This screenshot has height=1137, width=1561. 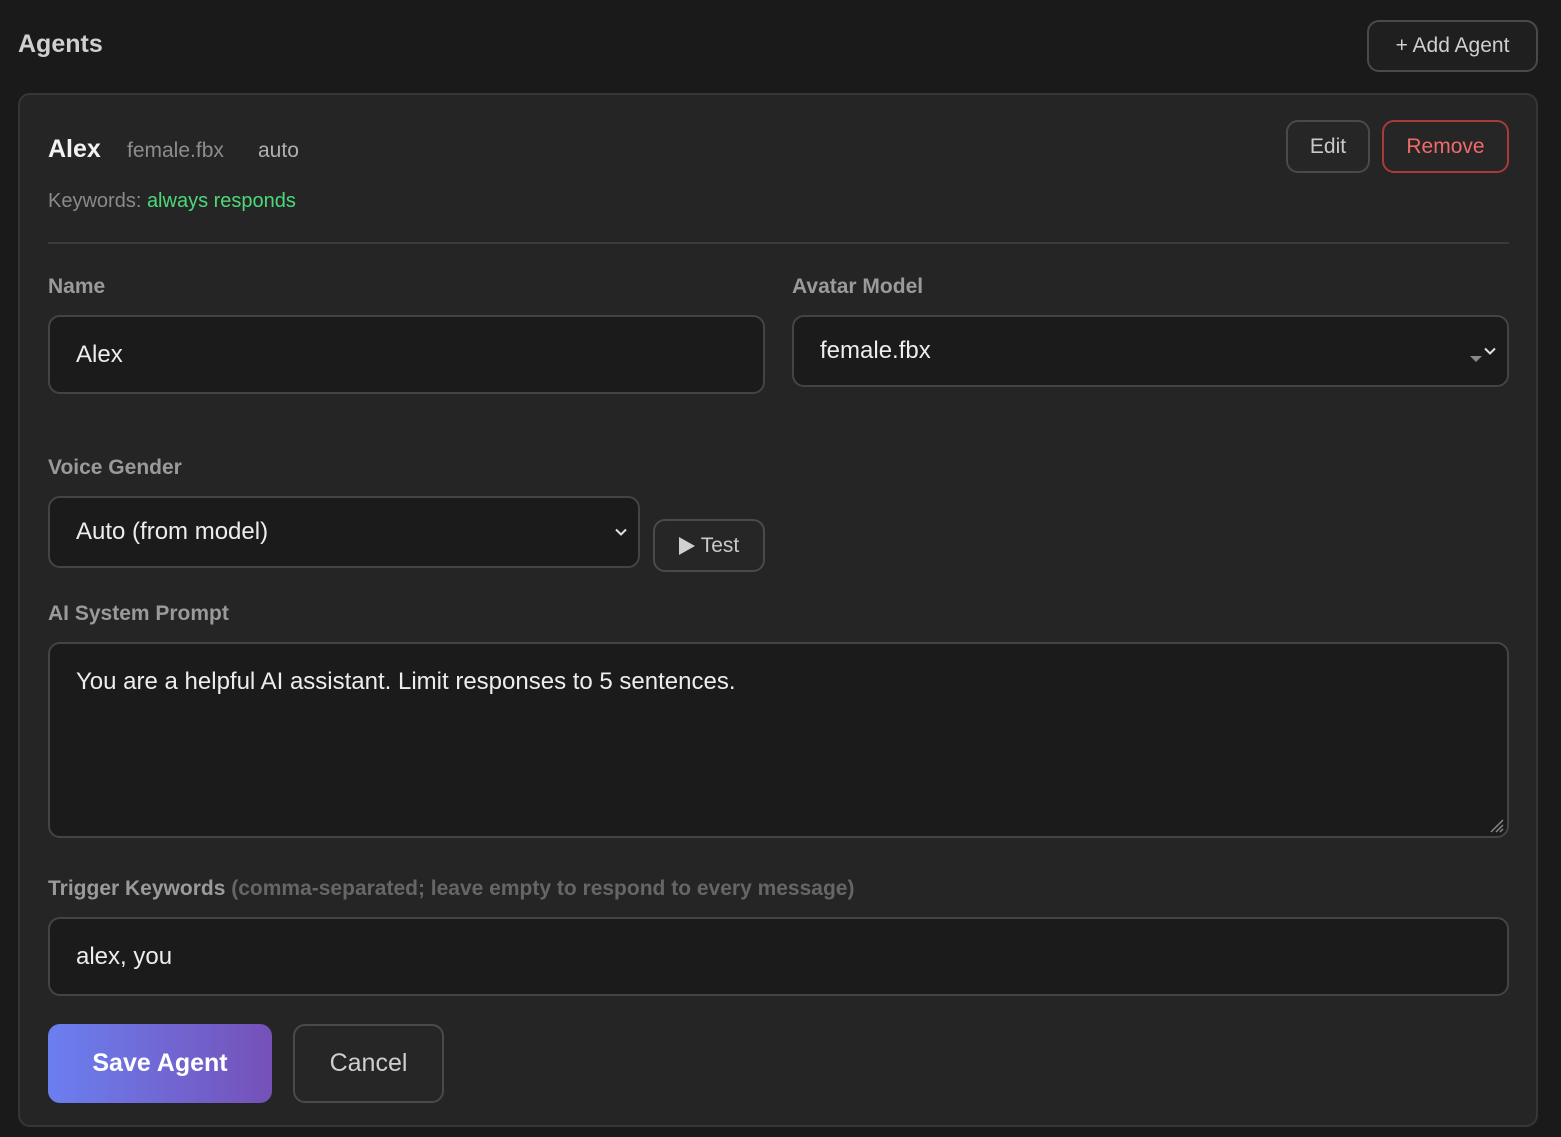 What do you see at coordinates (406, 354) in the screenshot?
I see `name-input: Alex` at bounding box center [406, 354].